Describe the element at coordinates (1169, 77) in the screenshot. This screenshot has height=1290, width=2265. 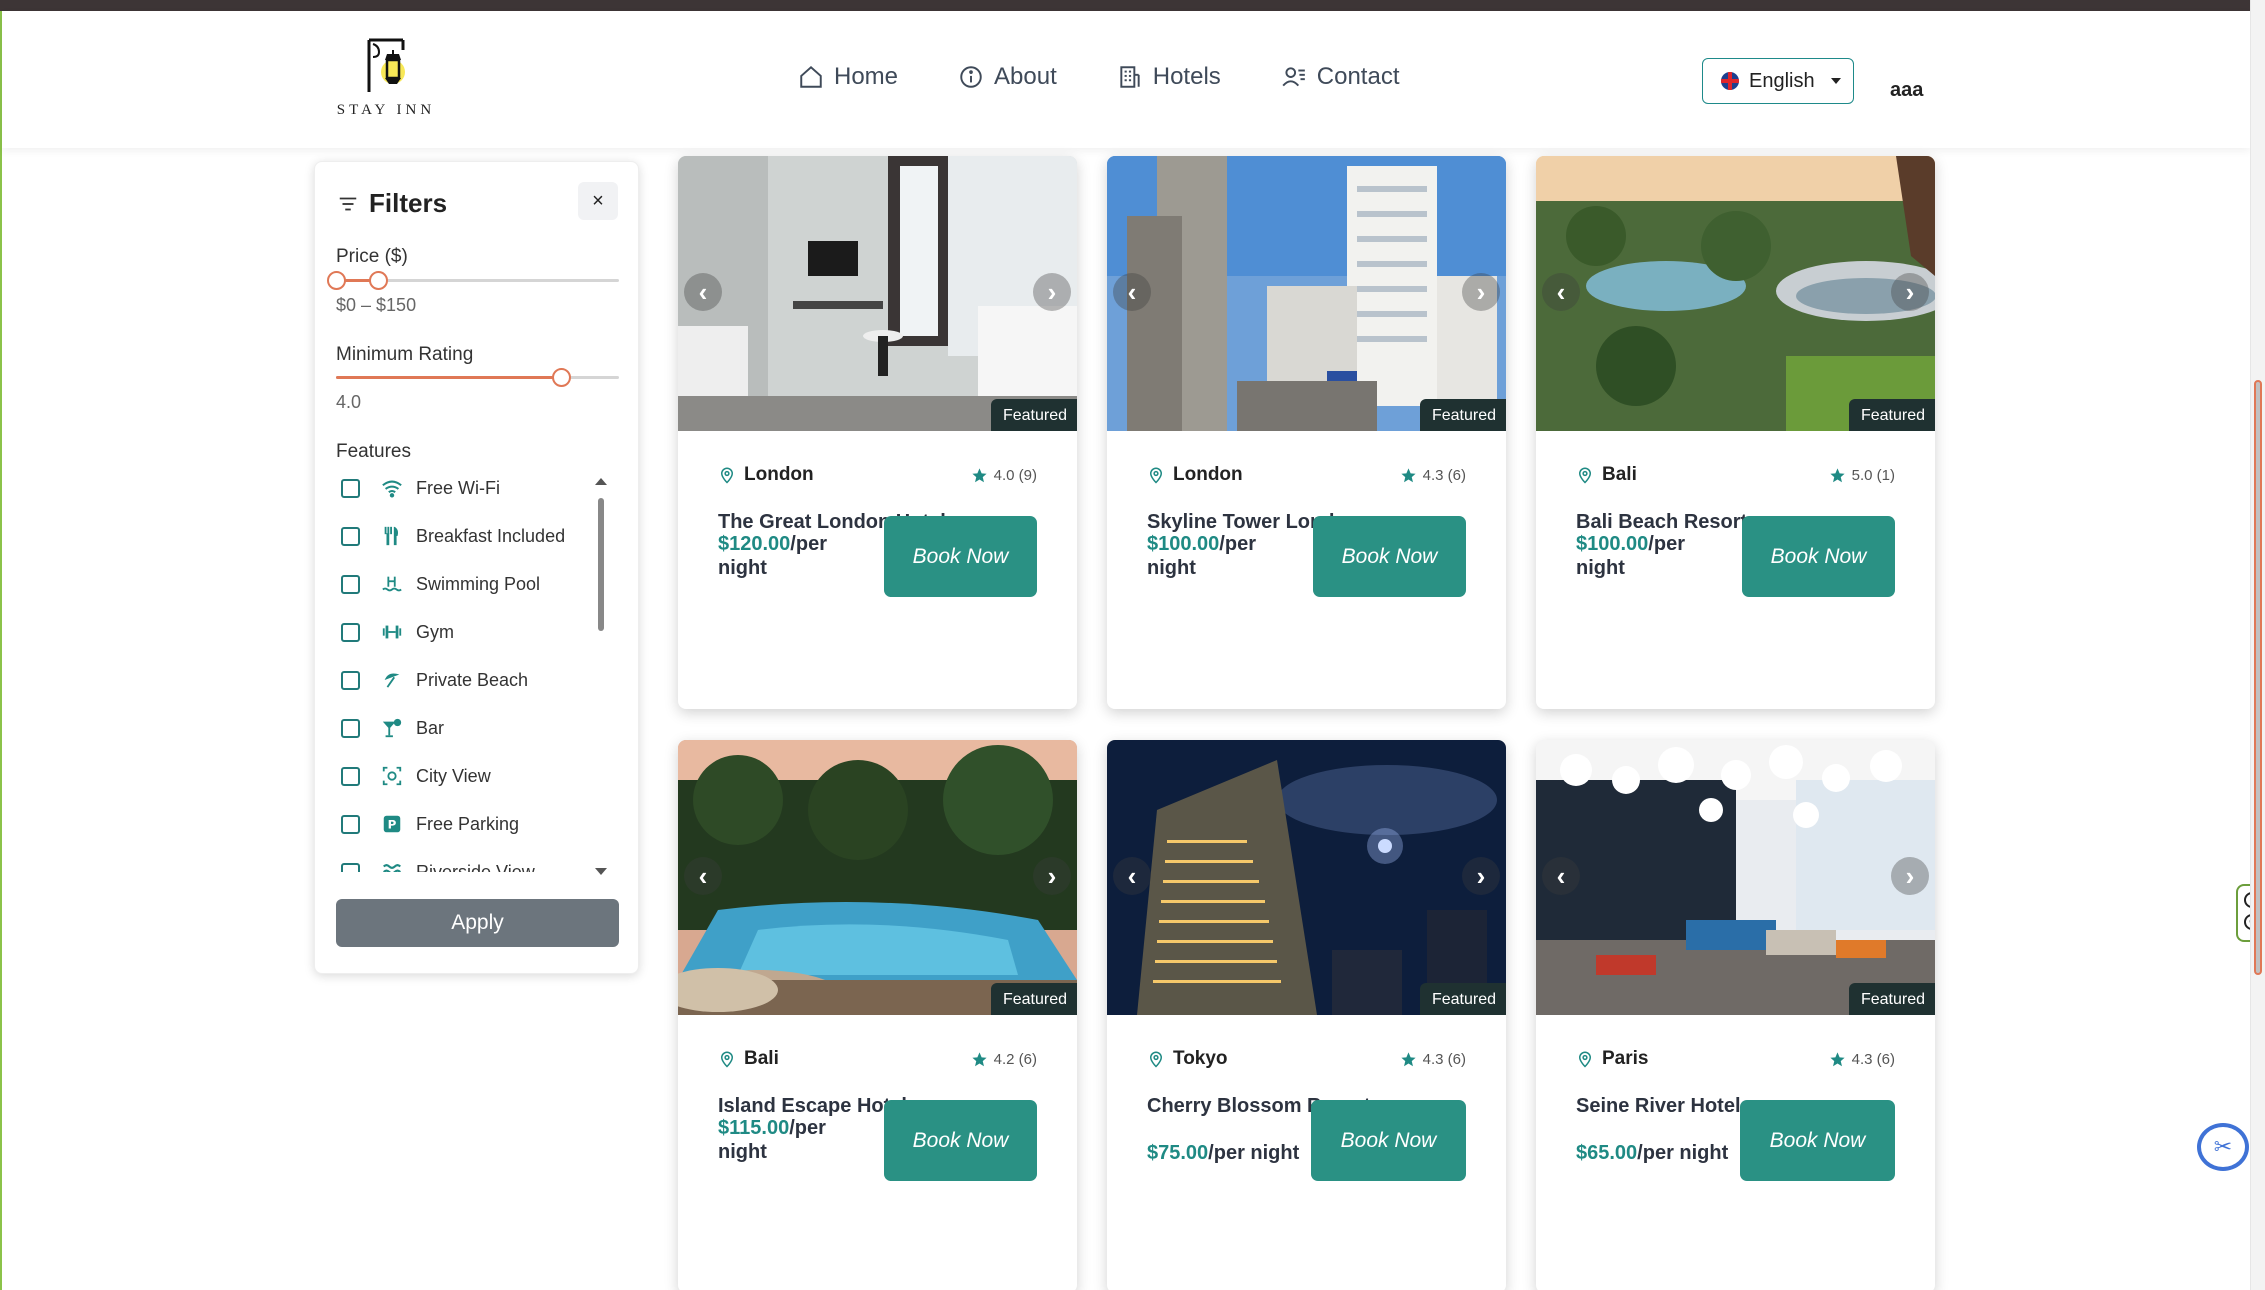
I see `nav-hotels: Hotels` at that location.